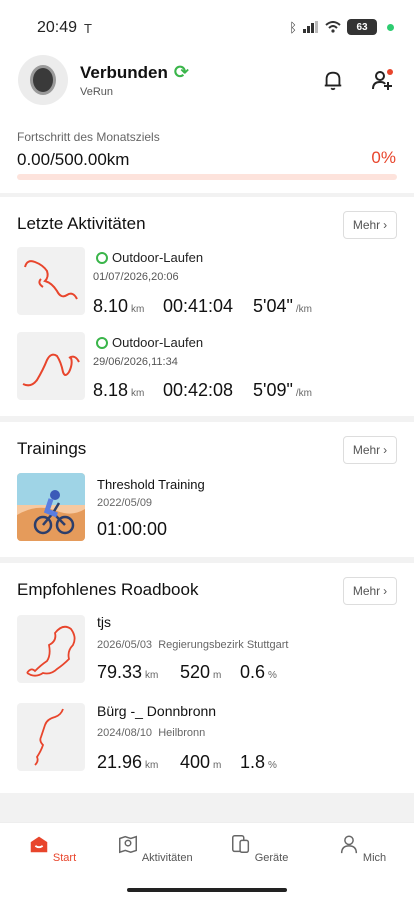  Describe the element at coordinates (52, 448) in the screenshot. I see `trainings-title: Trainings` at that location.